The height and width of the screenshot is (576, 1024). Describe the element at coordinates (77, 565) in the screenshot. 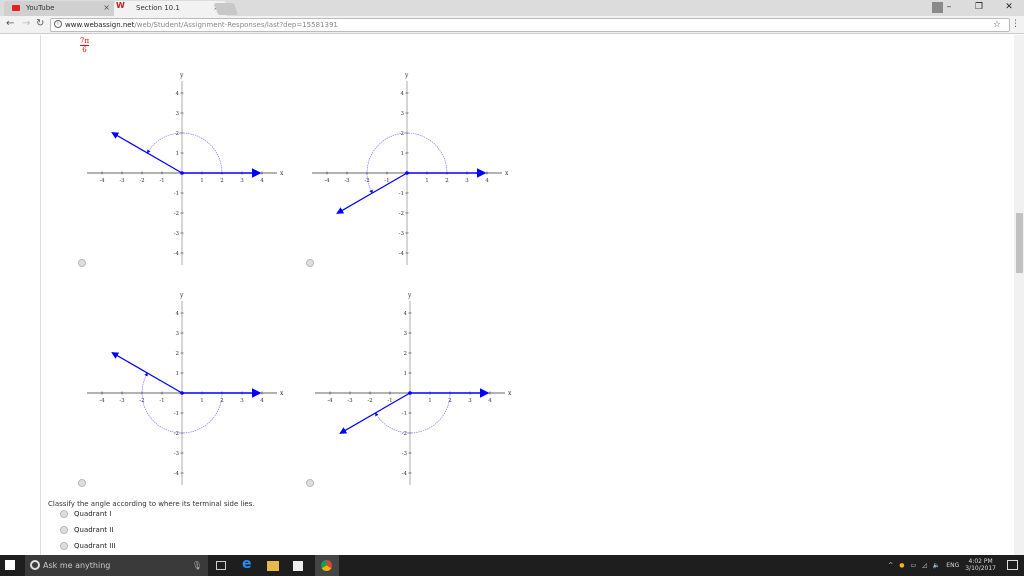

I see `search-placeholder: Ask me anything` at that location.